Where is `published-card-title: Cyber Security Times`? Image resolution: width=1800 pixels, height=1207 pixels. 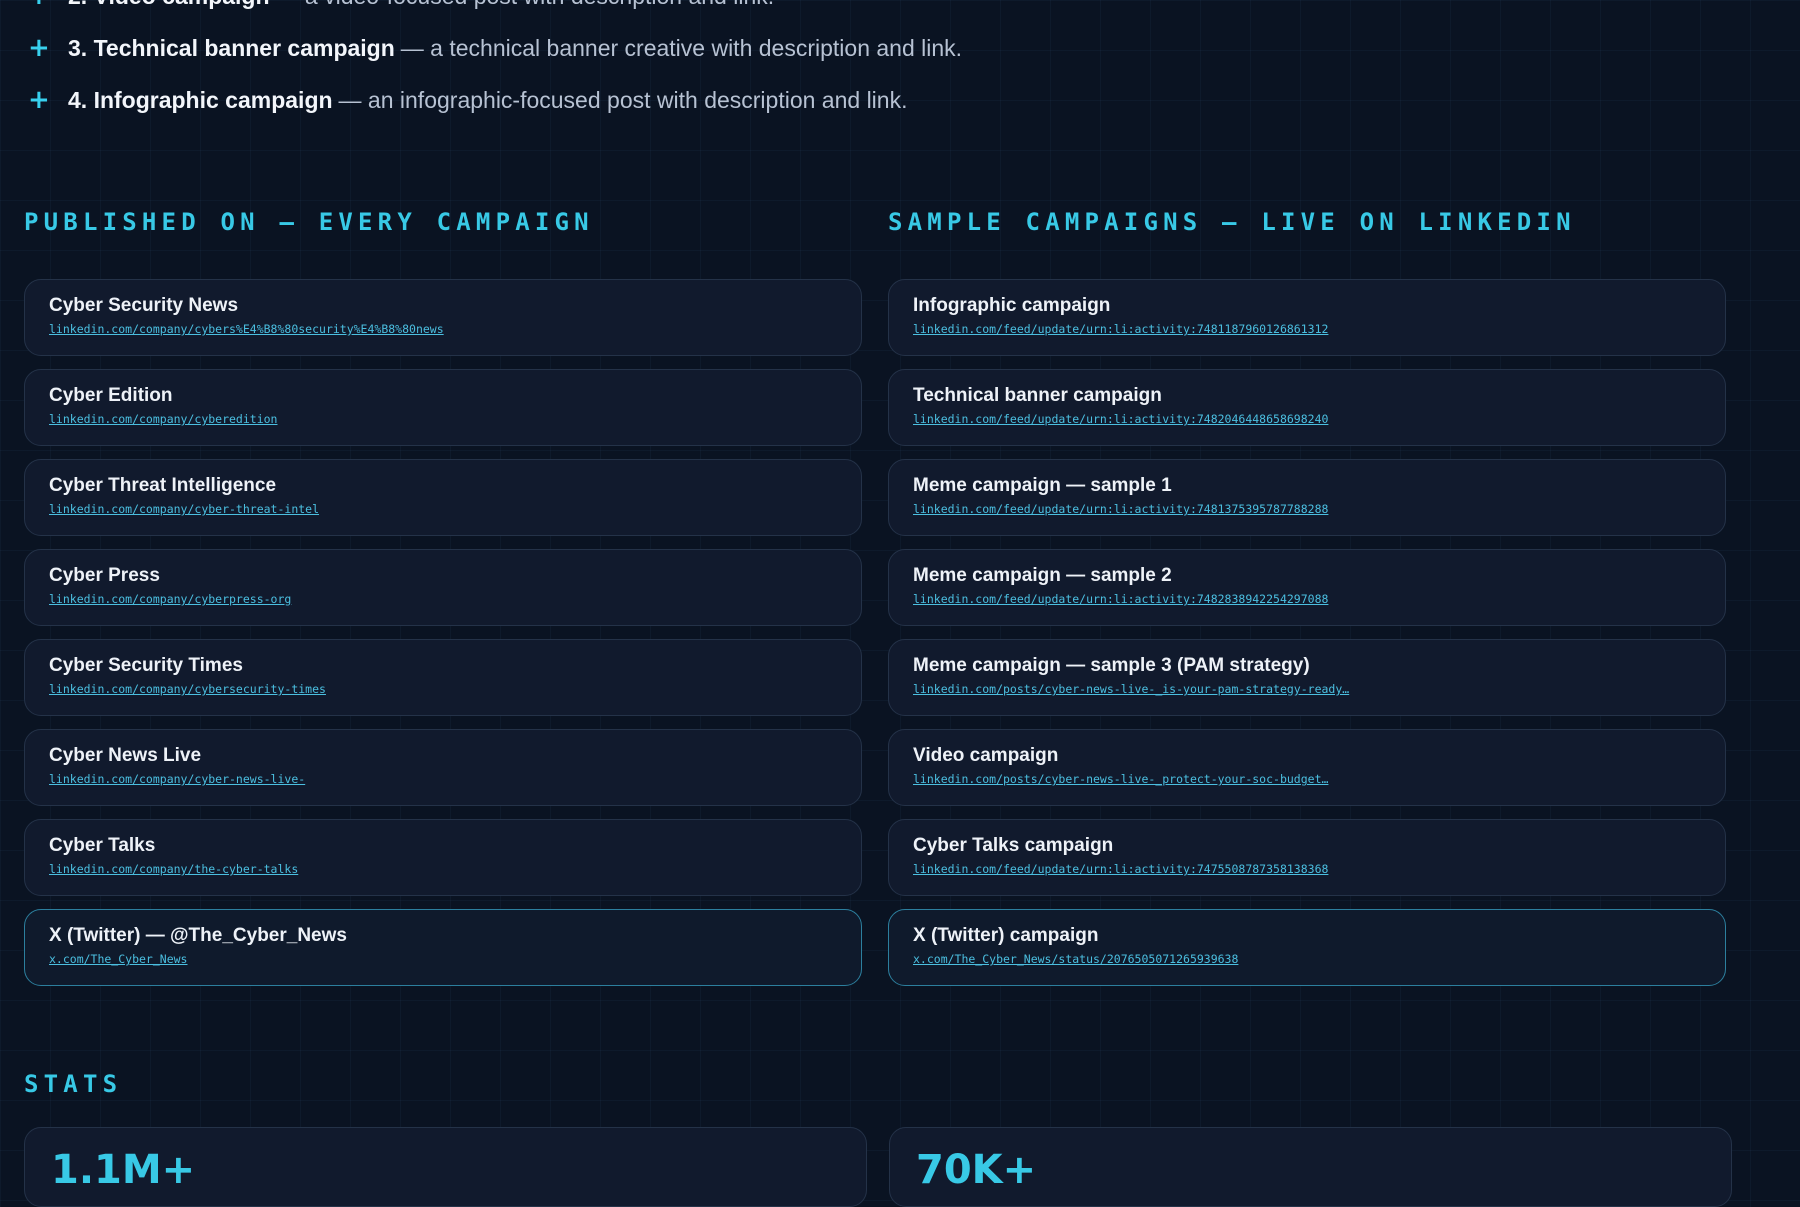
published-card-title: Cyber Security Times is located at coordinates (146, 665).